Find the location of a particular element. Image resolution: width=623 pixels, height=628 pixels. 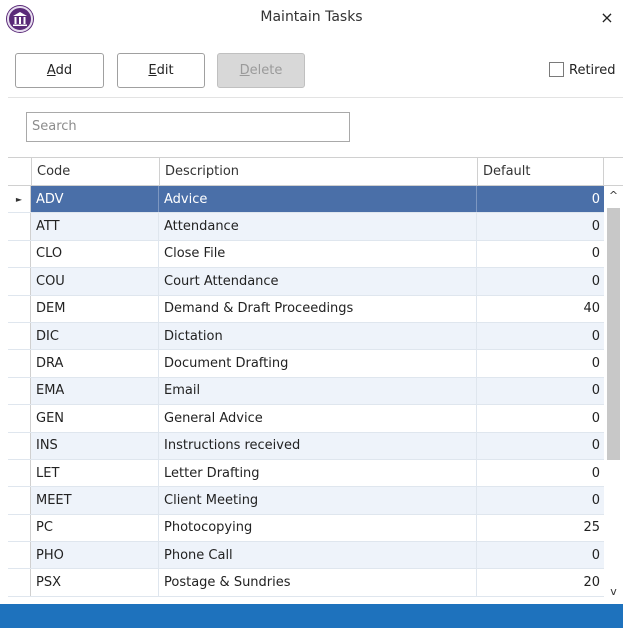

cell-description: Advice is located at coordinates (318, 199).